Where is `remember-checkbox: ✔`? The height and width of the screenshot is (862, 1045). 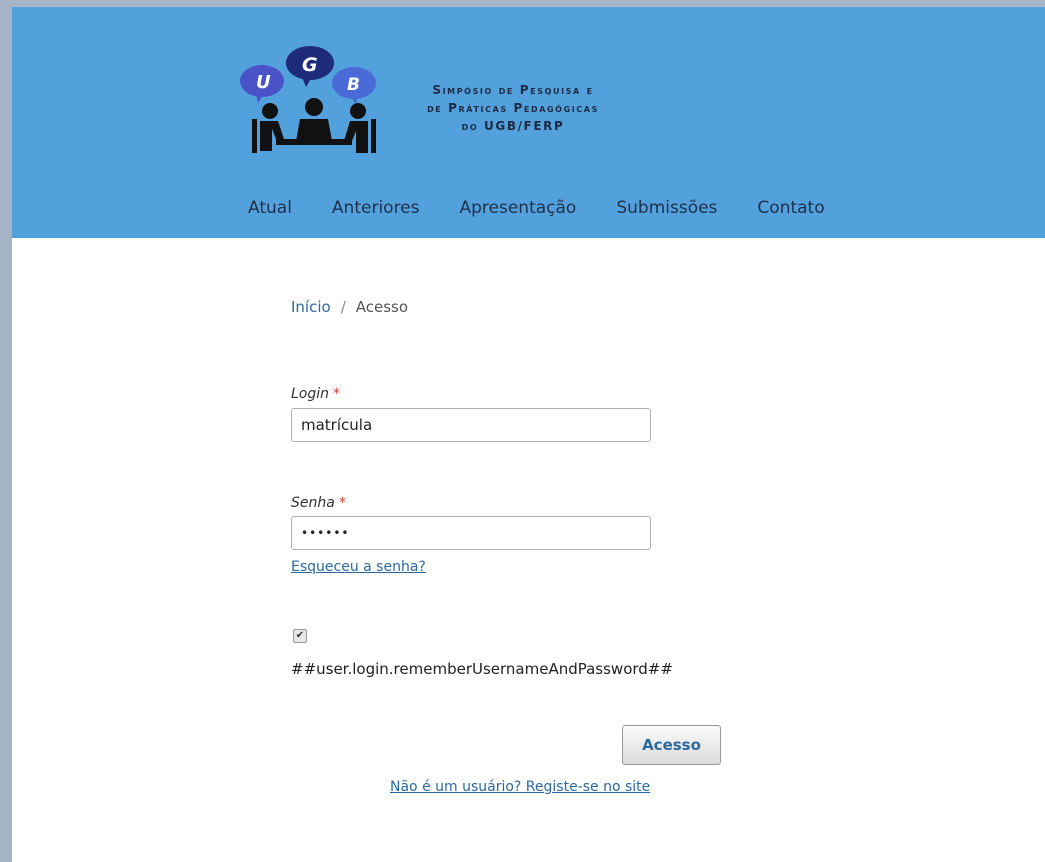 remember-checkbox: ✔ is located at coordinates (300, 636).